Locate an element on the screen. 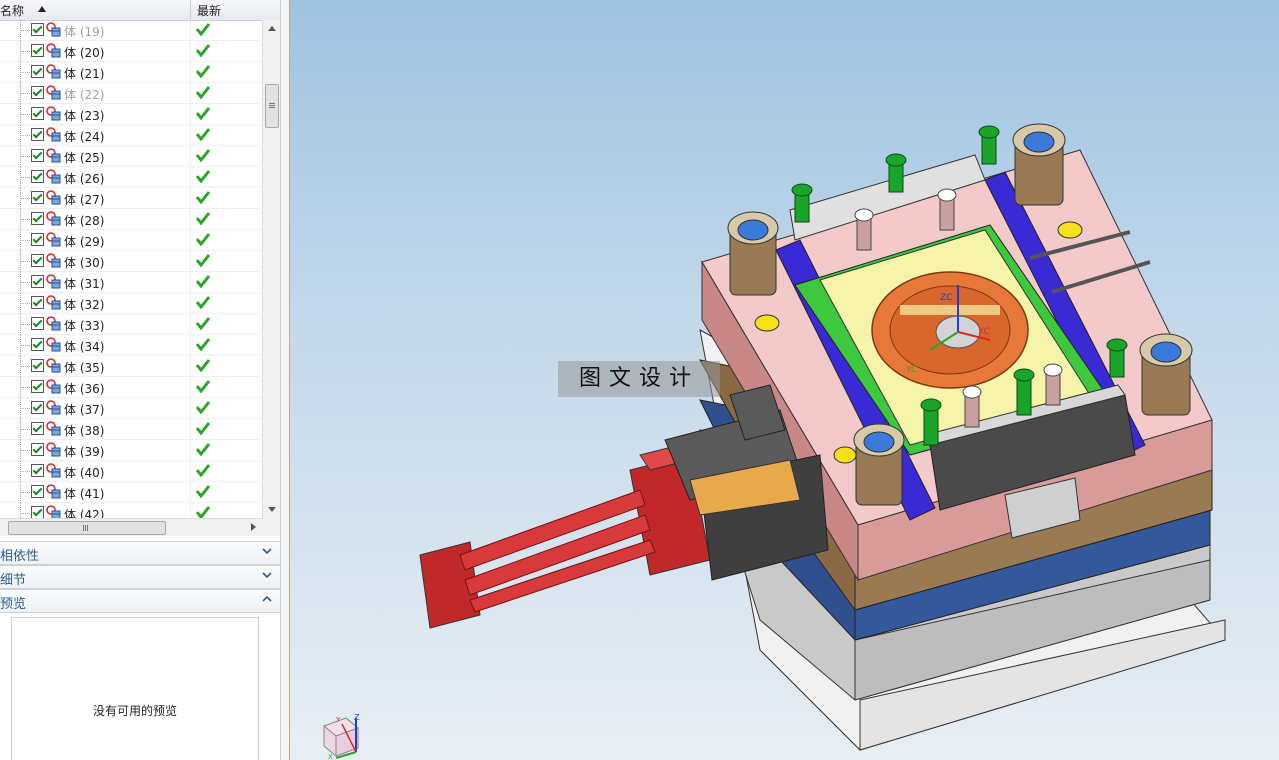 The image size is (1279, 760). scroll-up-arrow-icon is located at coordinates (272, 28).